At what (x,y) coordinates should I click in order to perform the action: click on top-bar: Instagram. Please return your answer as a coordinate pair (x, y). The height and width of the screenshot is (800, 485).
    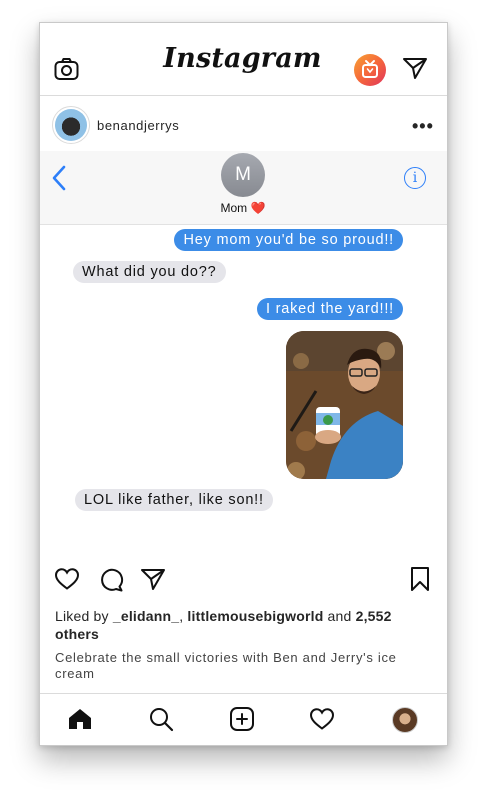
    Looking at the image, I should click on (243, 59).